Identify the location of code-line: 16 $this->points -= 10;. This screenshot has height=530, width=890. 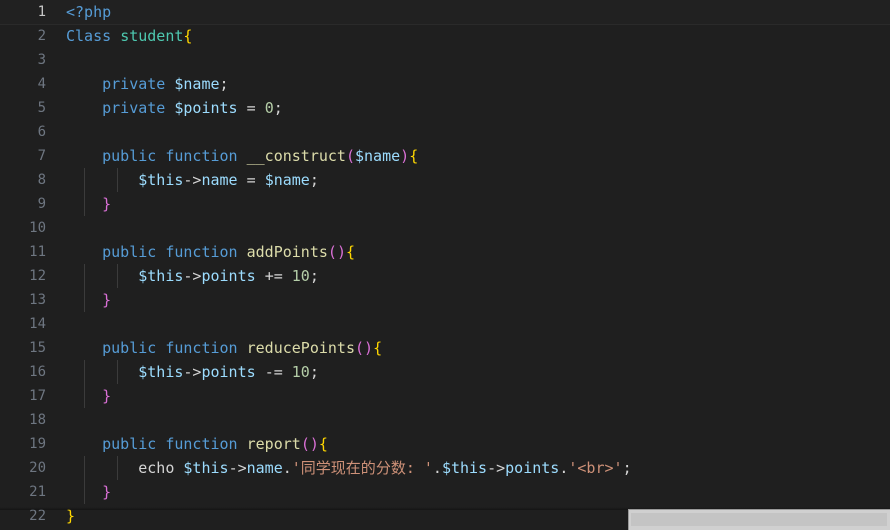
(445, 372).